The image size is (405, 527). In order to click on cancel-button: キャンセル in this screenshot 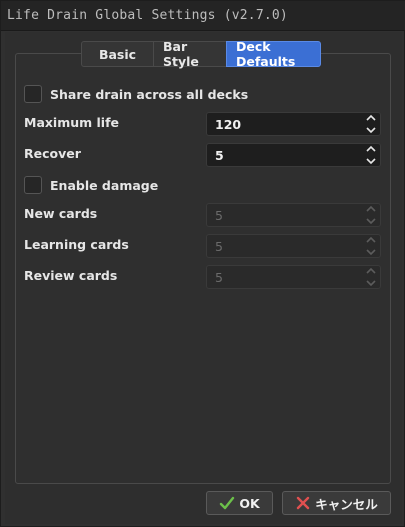, I will do `click(336, 503)`.